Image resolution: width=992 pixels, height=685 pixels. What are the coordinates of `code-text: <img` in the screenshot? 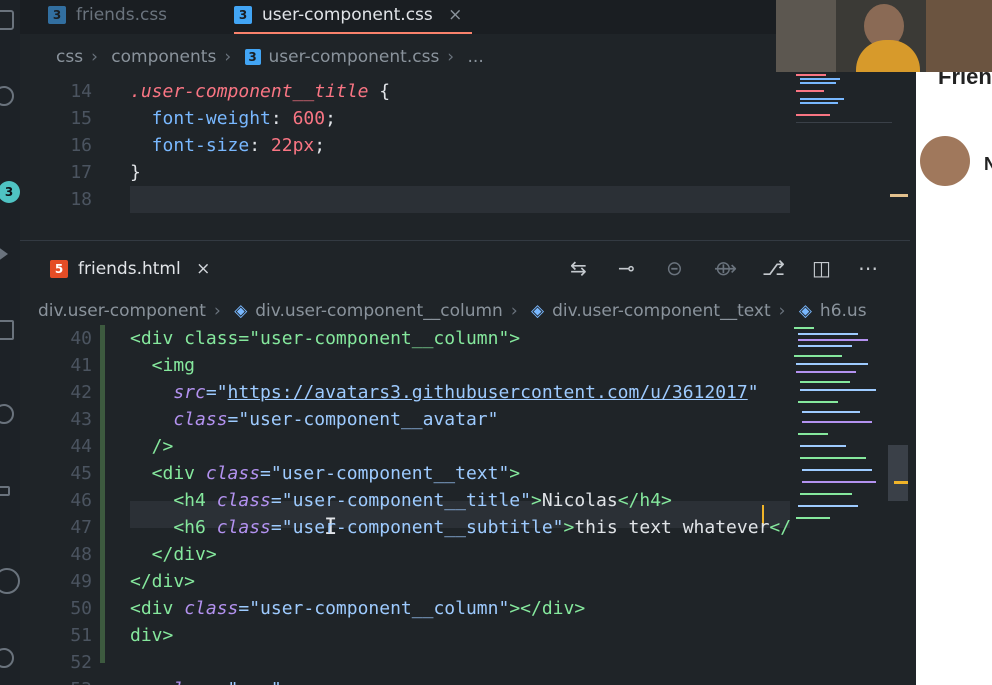 It's located at (162, 365).